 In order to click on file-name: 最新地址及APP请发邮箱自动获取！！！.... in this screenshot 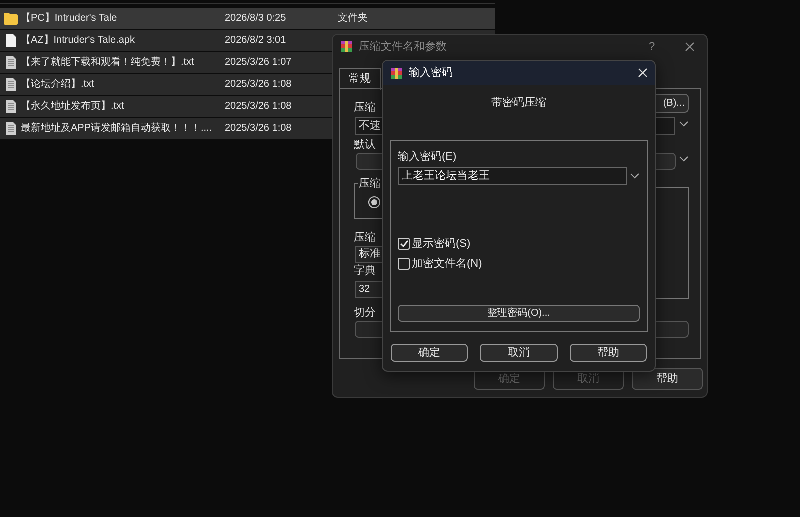, I will do `click(117, 129)`.